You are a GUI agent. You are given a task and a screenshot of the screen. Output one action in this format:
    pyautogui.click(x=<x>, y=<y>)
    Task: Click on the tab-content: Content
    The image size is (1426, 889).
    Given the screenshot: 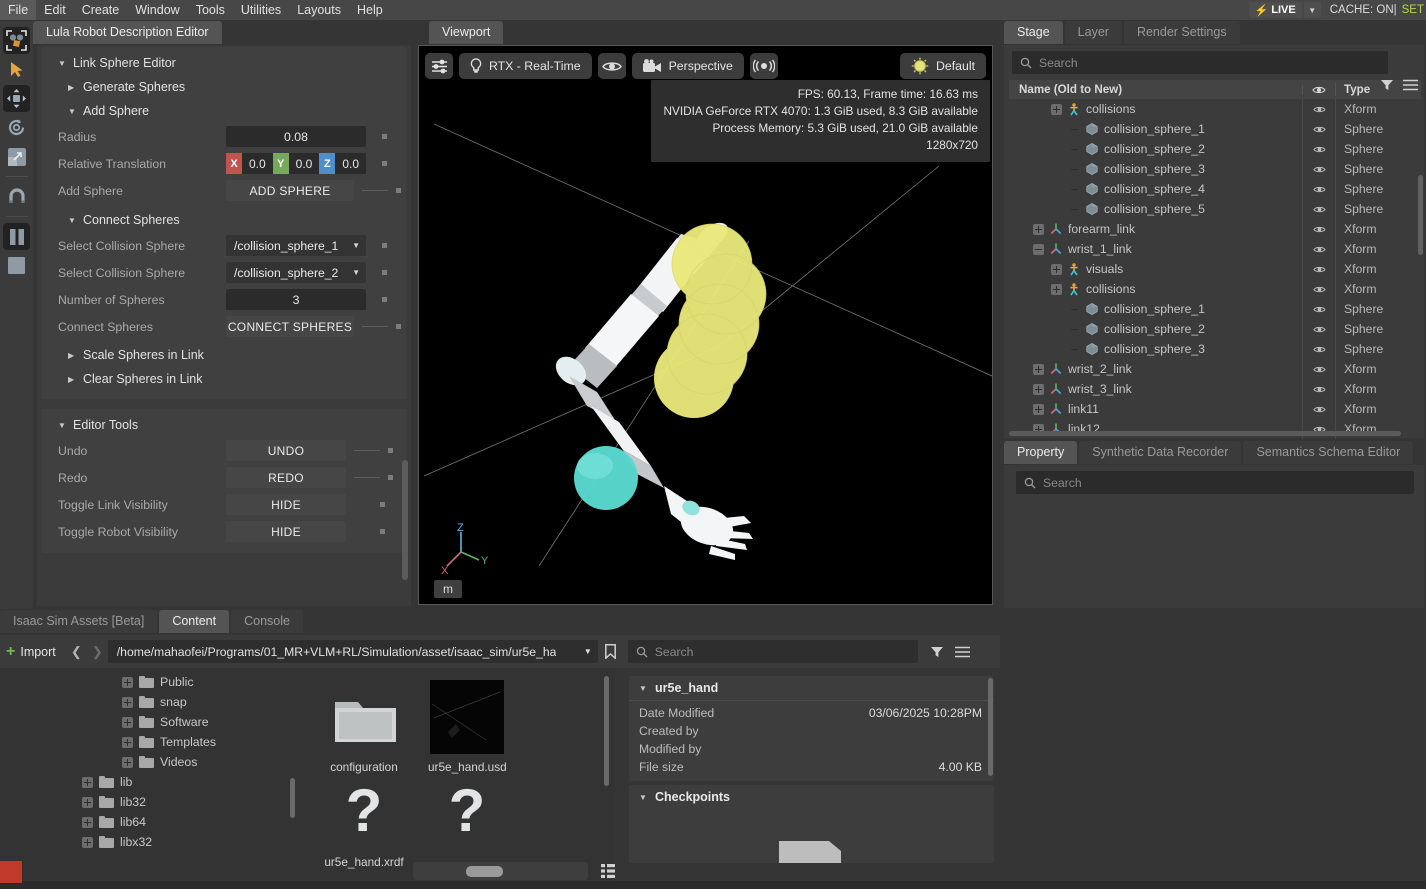 What is the action you would take?
    pyautogui.click(x=194, y=621)
    